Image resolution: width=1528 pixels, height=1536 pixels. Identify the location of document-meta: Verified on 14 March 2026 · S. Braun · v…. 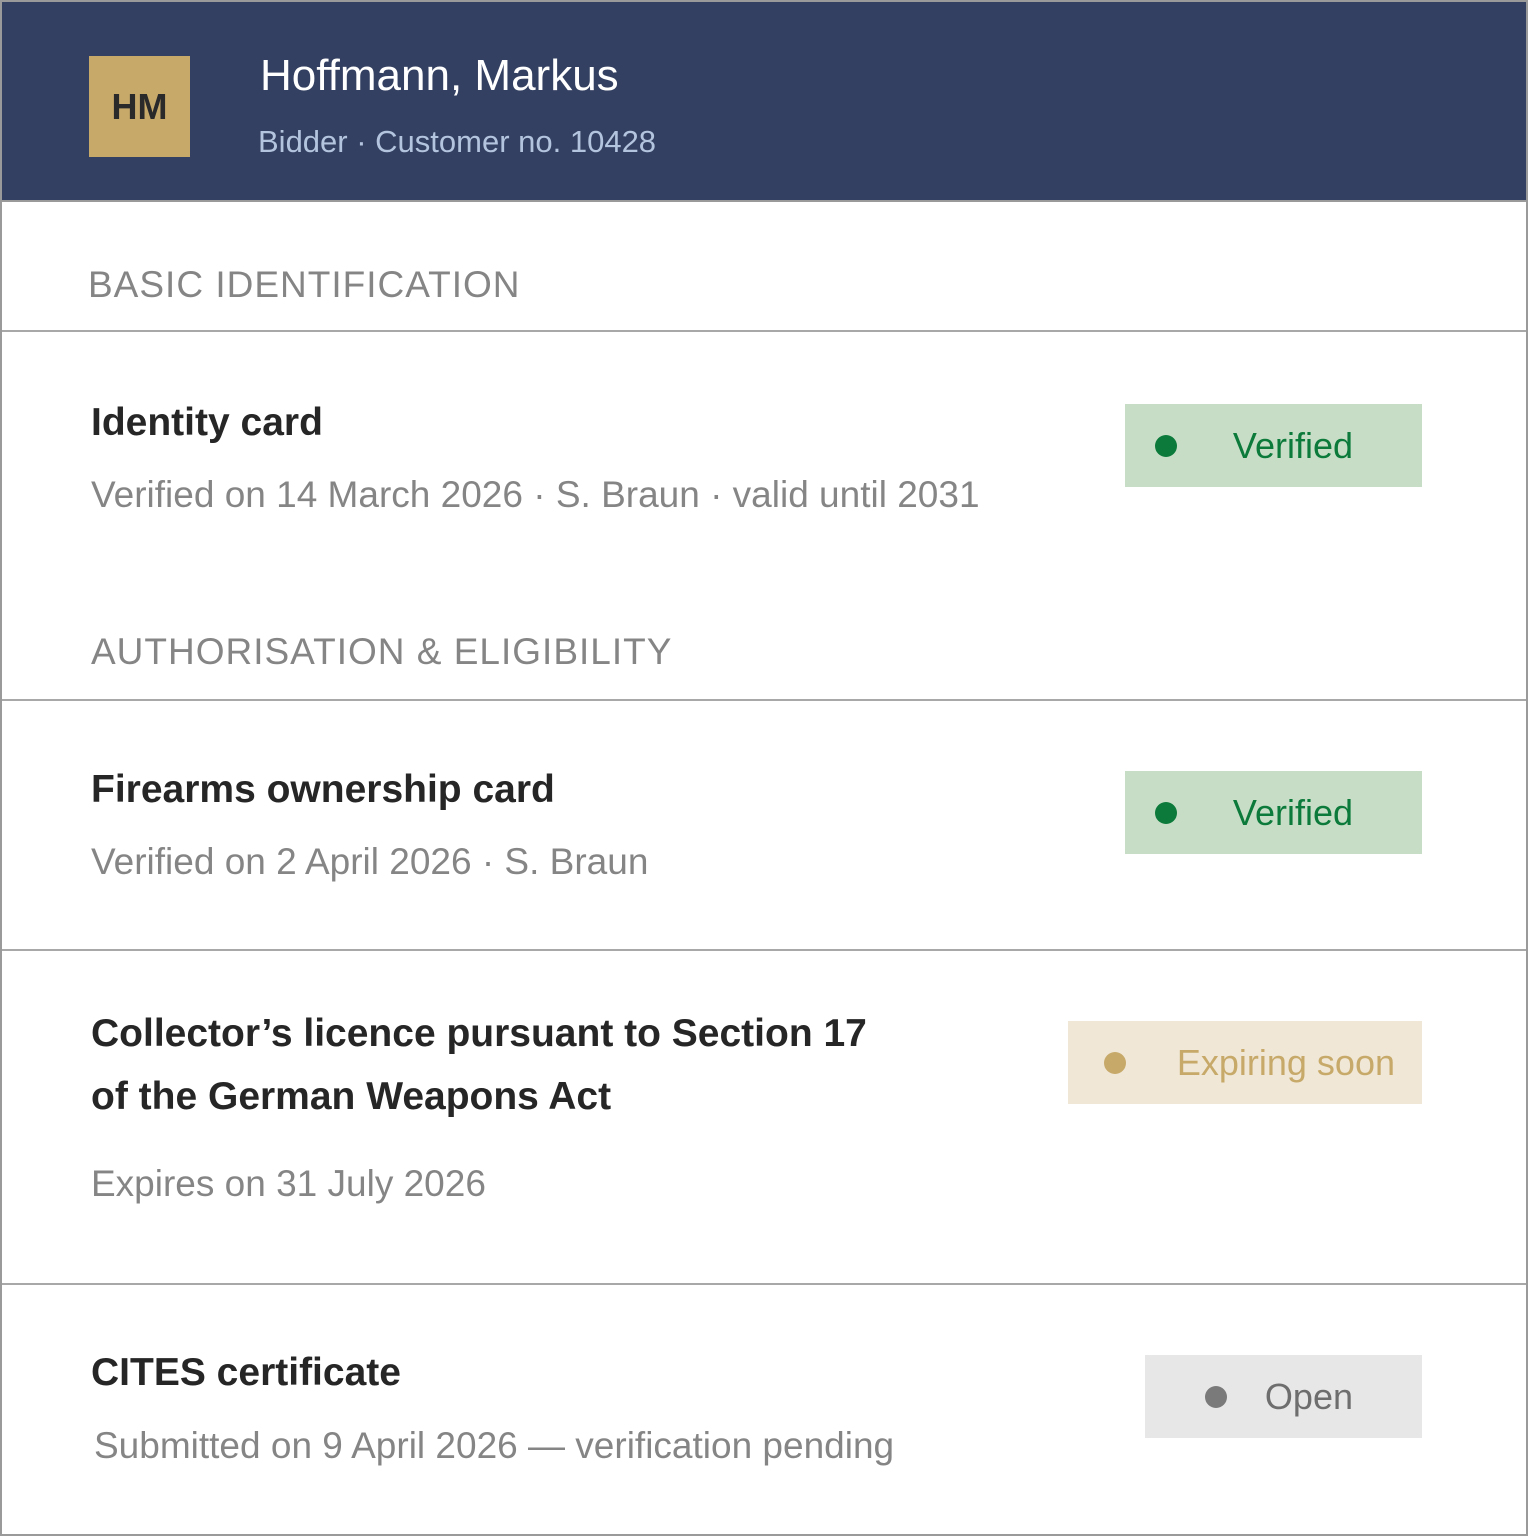
(535, 494).